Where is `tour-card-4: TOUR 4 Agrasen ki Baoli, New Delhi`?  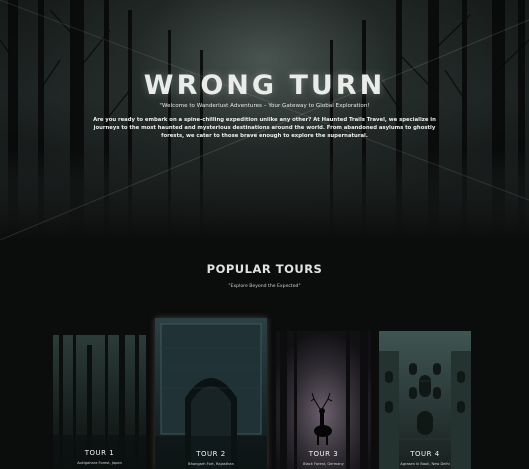
tour-card-4: TOUR 4 Agrasen ki Baoli, New Delhi is located at coordinates (425, 400).